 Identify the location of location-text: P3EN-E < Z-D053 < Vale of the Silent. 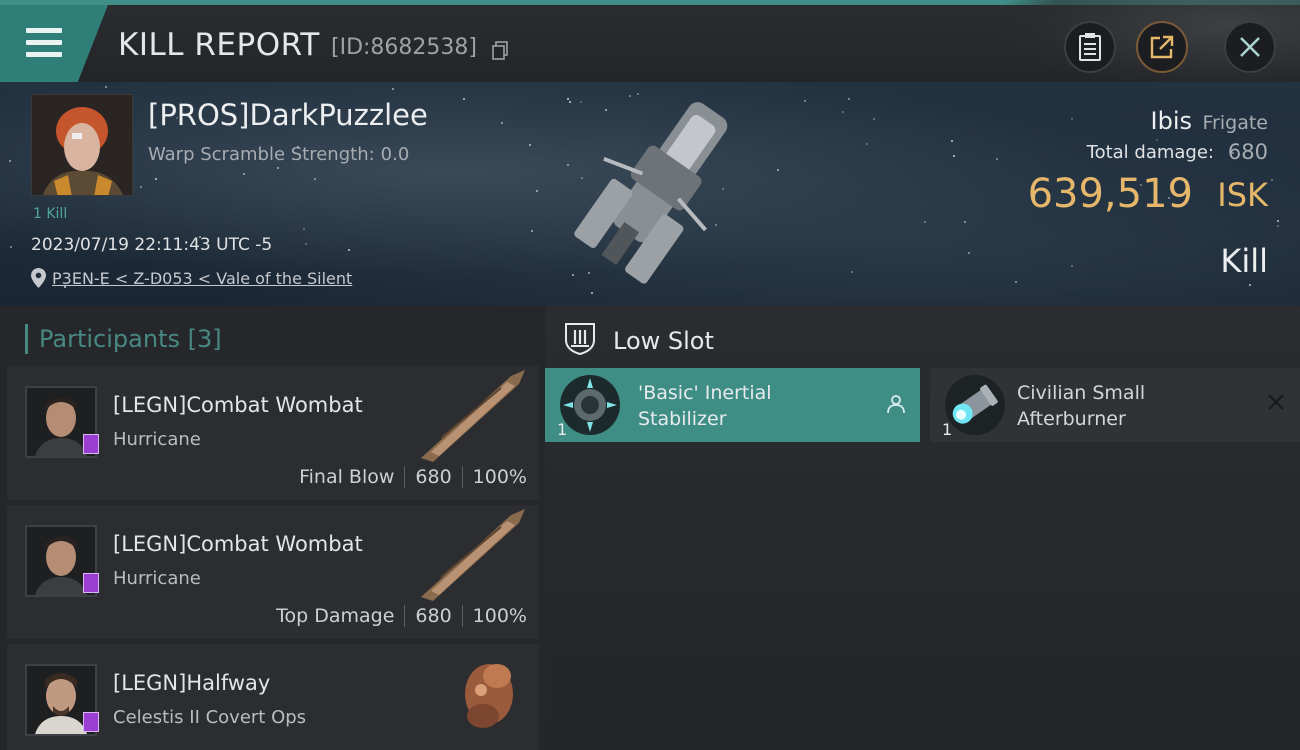
(202, 278).